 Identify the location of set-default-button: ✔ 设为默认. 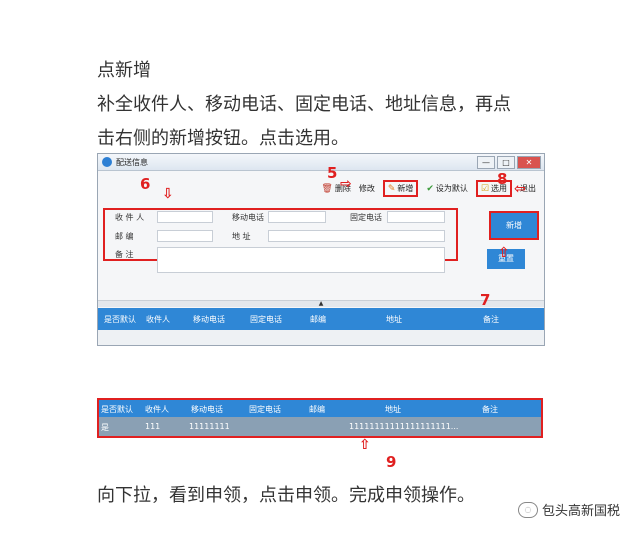
(447, 188).